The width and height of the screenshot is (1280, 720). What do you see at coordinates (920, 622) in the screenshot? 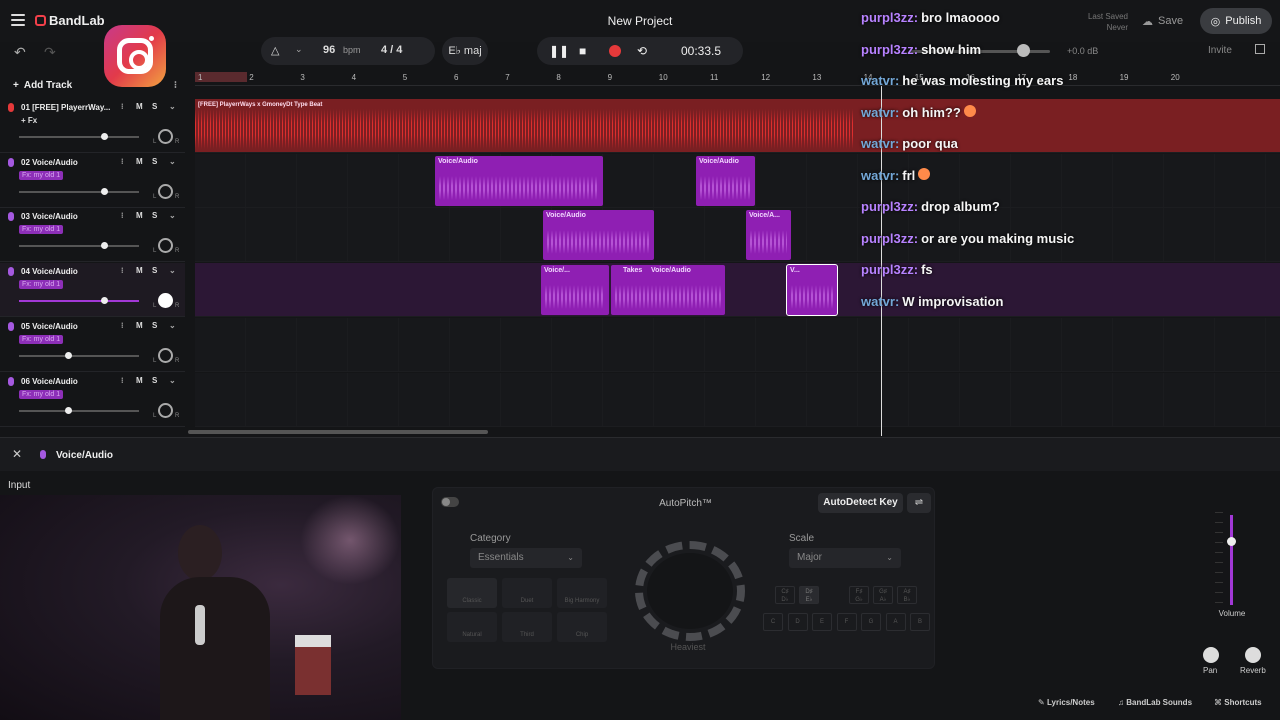
I see `natural-key-button: B` at bounding box center [920, 622].